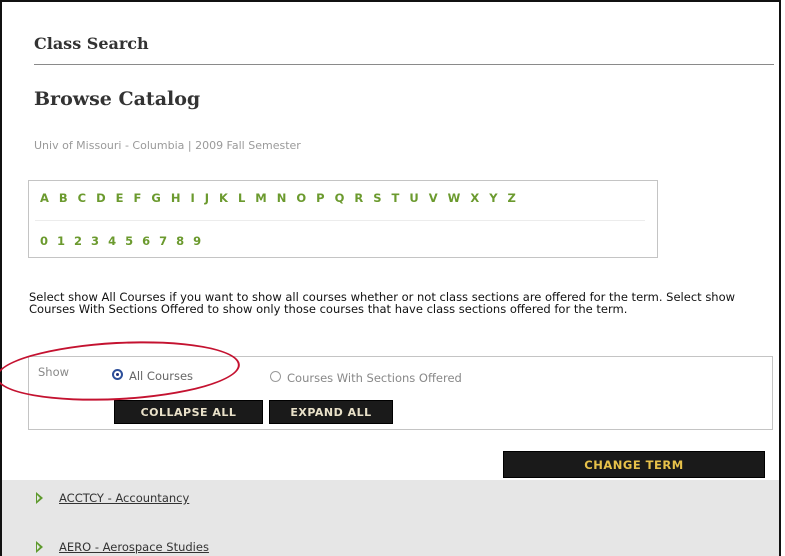  Describe the element at coordinates (95, 244) in the screenshot. I see `digit-3-link: 3` at that location.